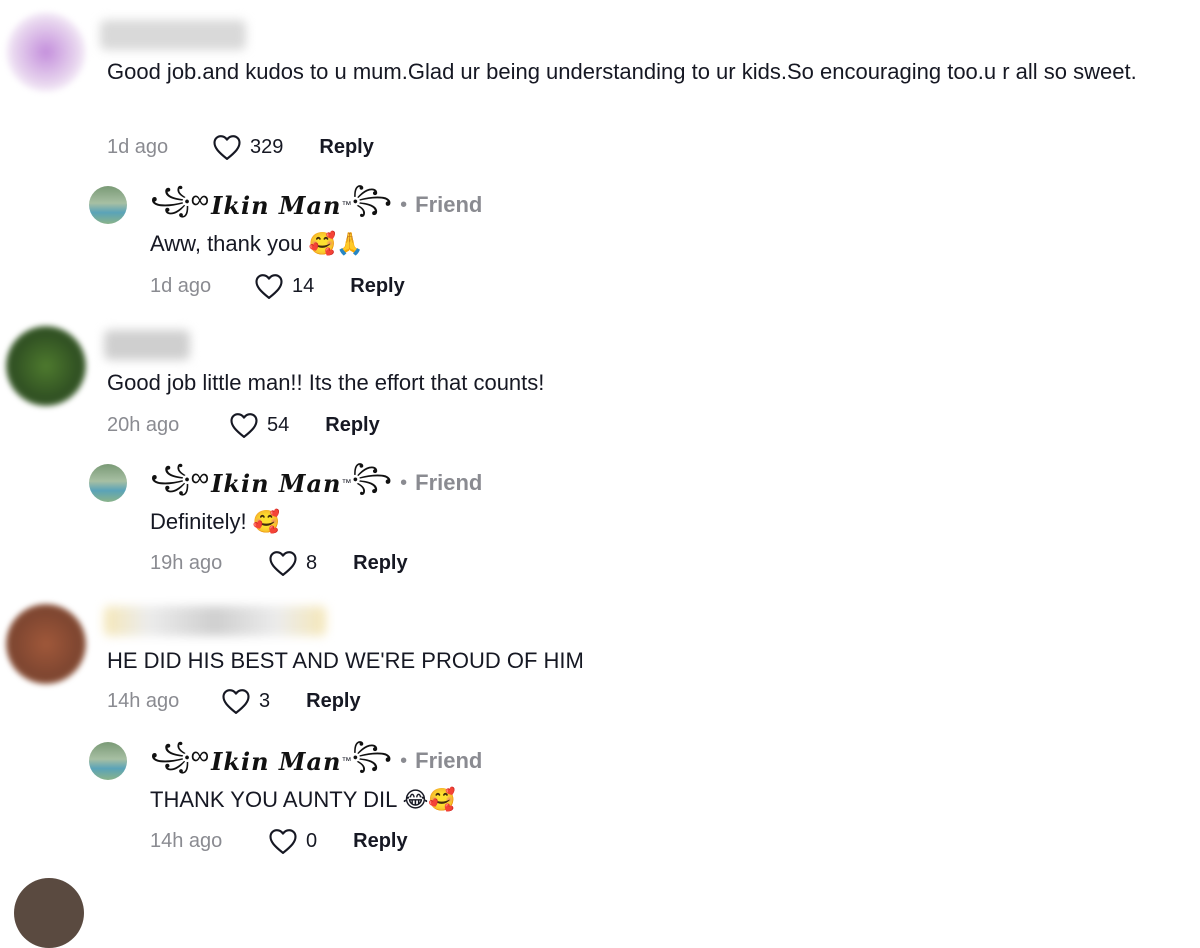 This screenshot has height=948, width=1200. Describe the element at coordinates (267, 146) in the screenshot. I see `like-count: 329` at that location.